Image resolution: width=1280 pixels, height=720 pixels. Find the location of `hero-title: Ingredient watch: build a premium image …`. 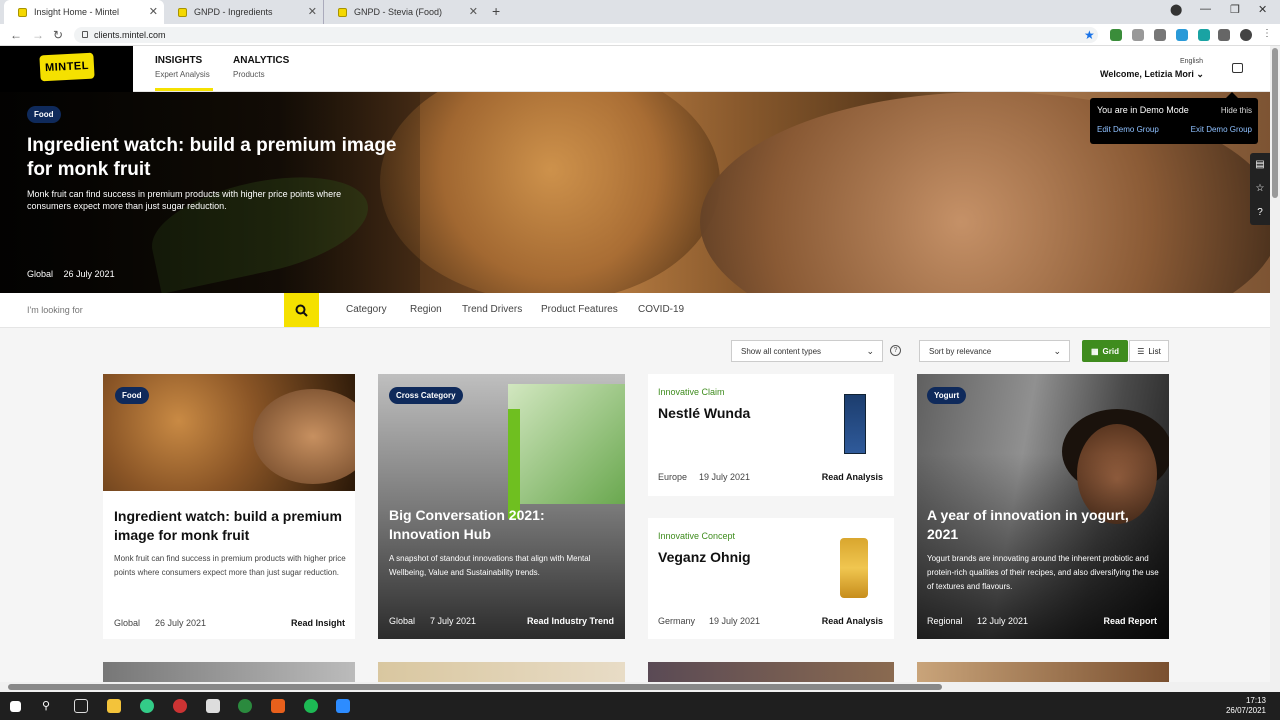

hero-title: Ingredient watch: build a premium image … is located at coordinates (217, 158).